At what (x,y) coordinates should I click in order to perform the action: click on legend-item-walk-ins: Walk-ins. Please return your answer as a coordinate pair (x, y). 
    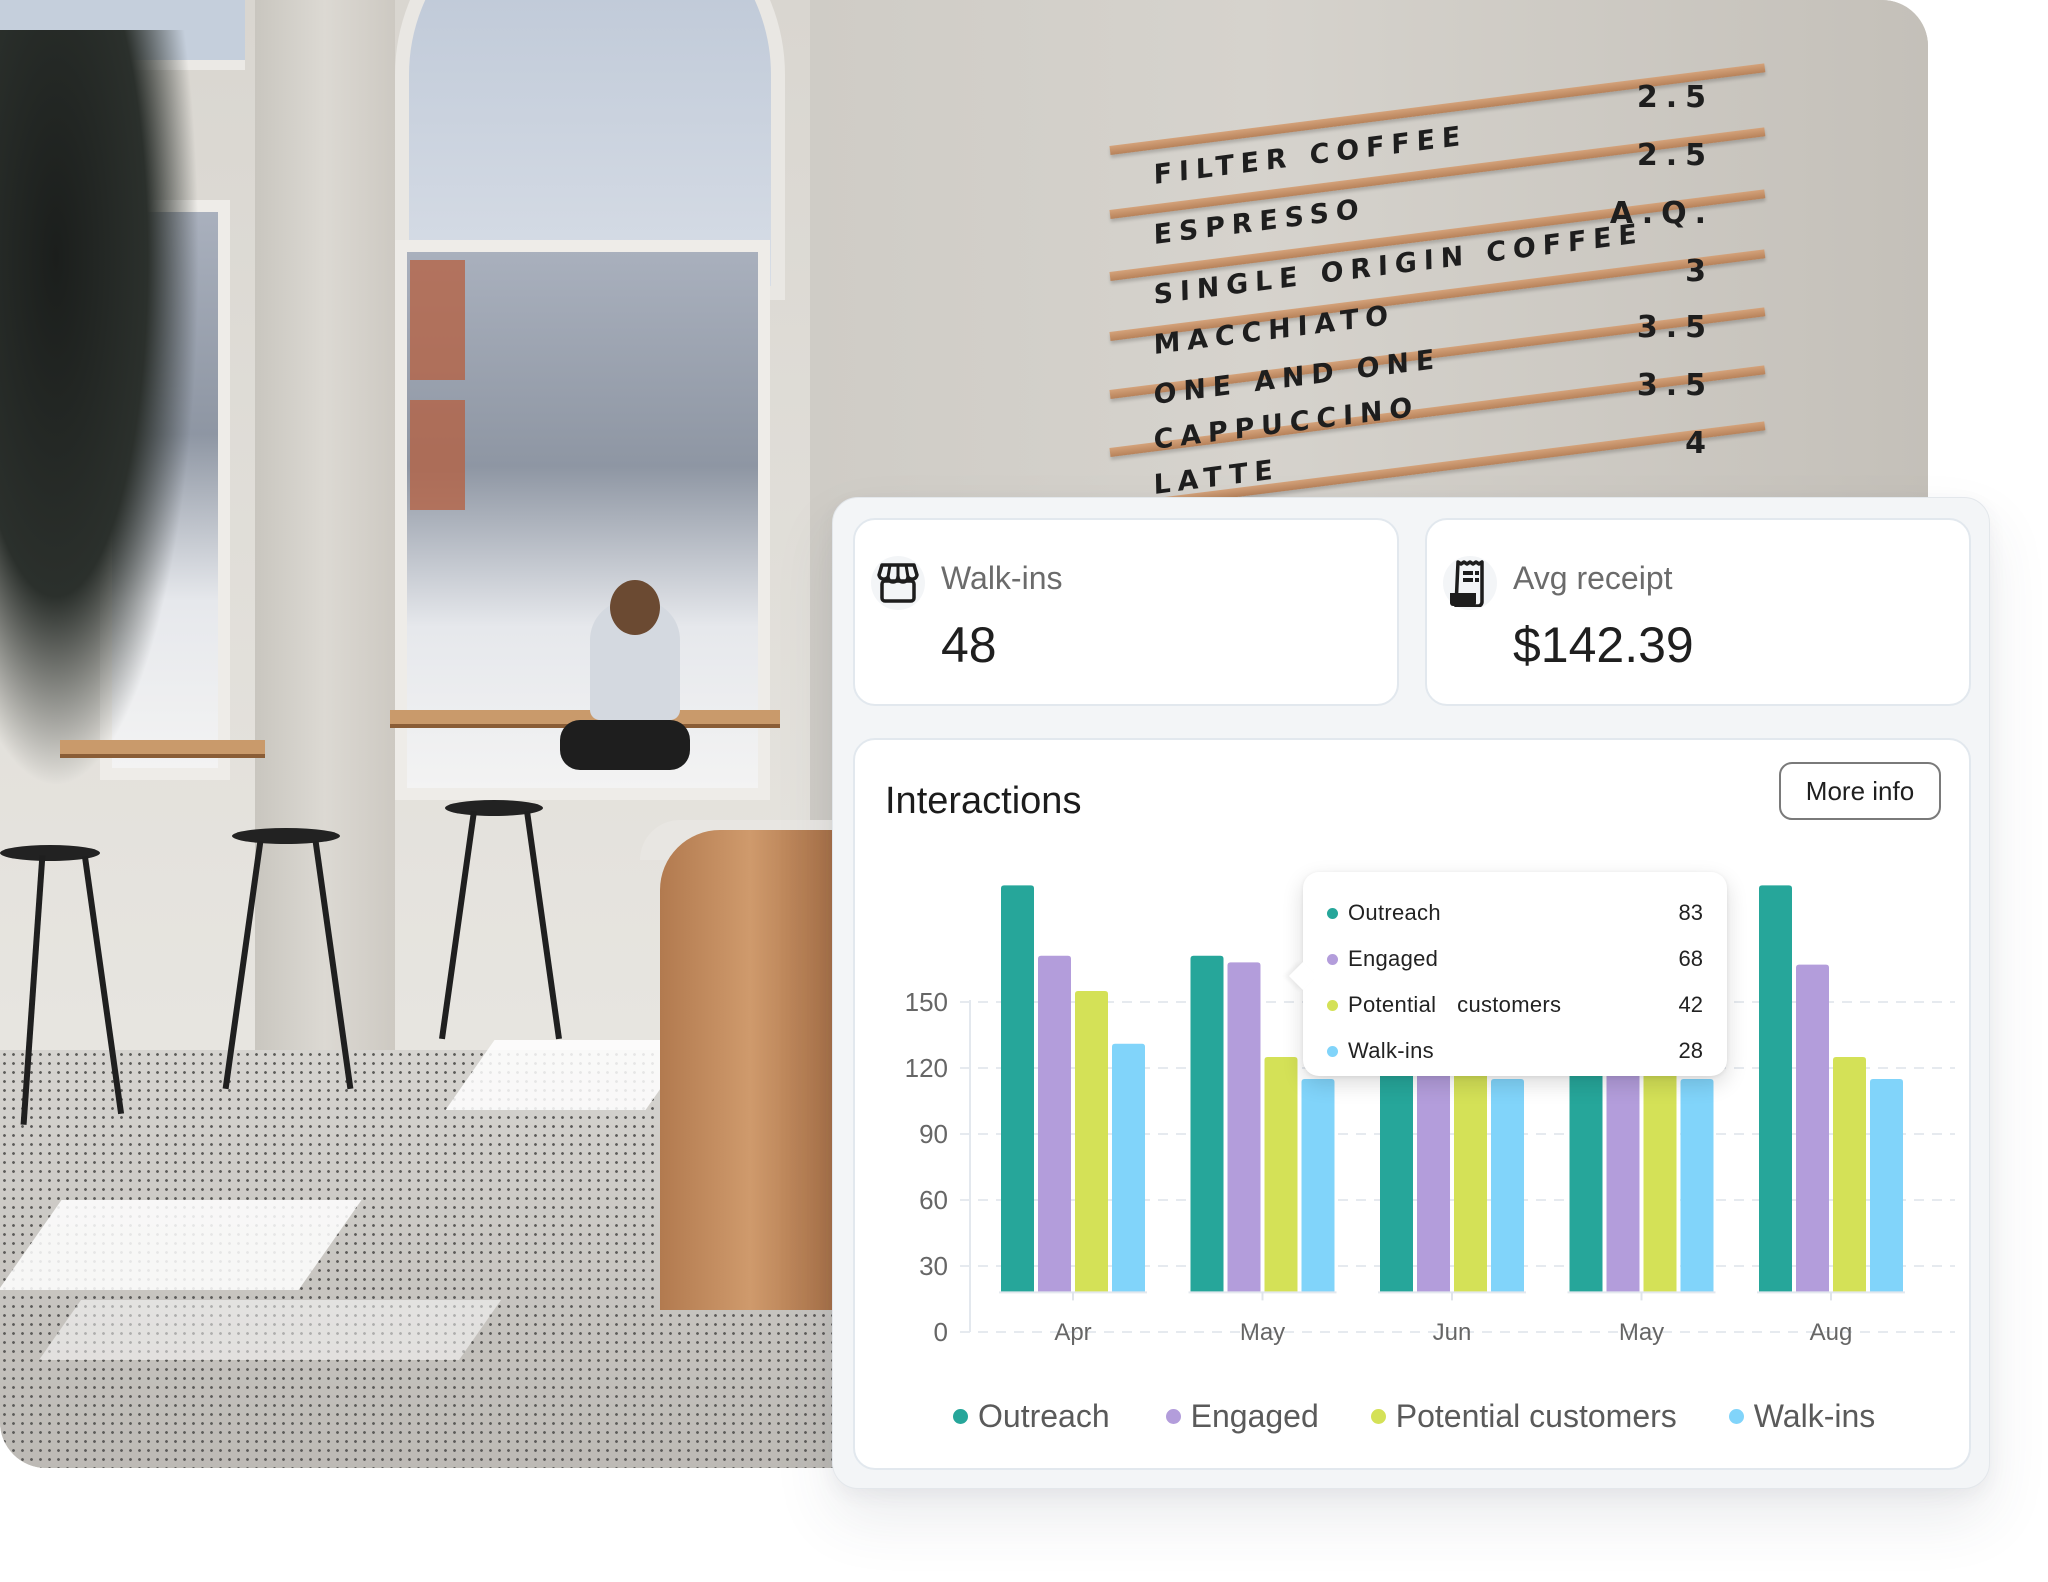
    Looking at the image, I should click on (1802, 1416).